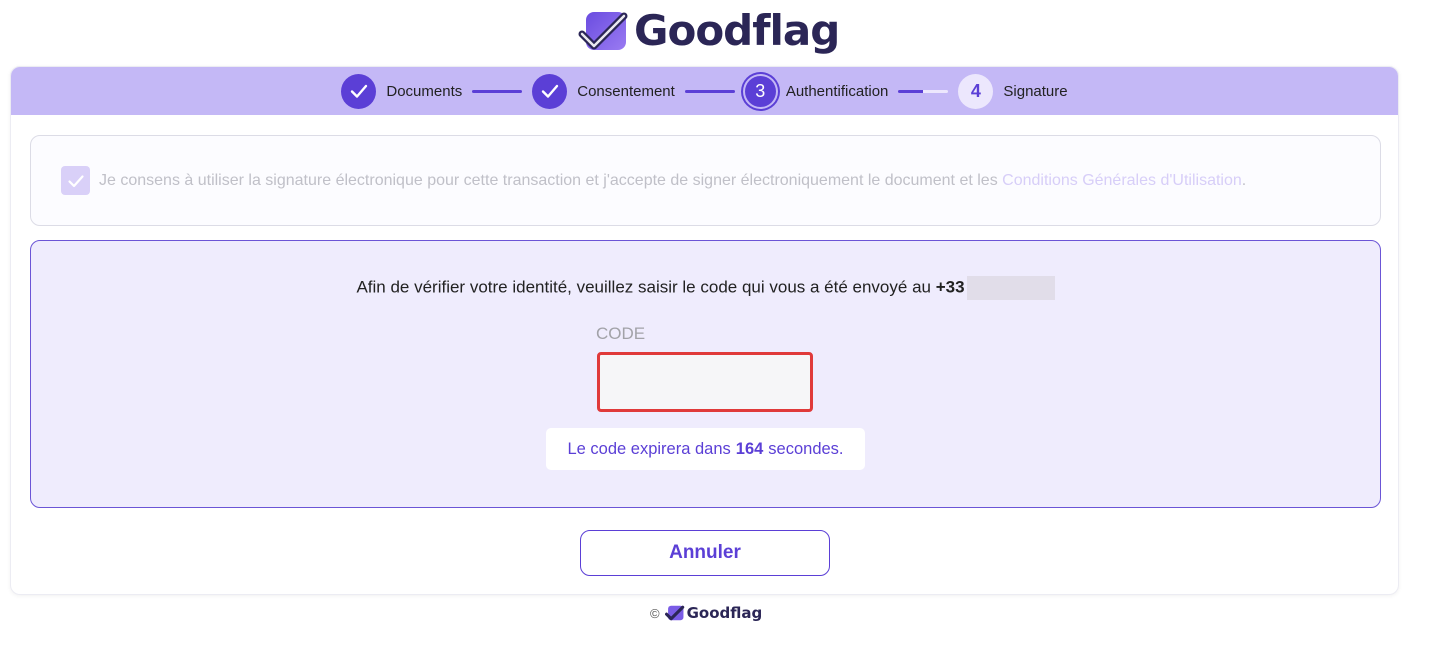 The width and height of the screenshot is (1429, 650). I want to click on phone-number-redacted, so click(1010, 288).